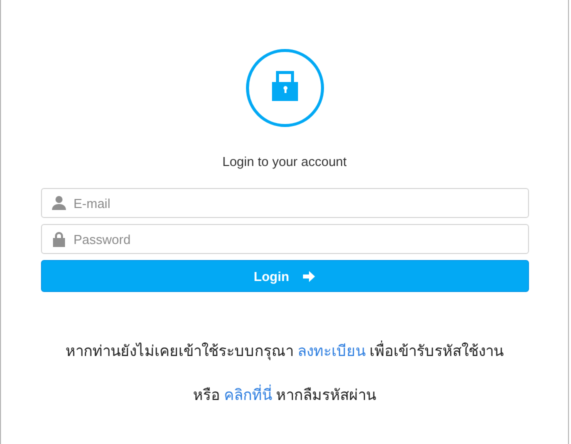  What do you see at coordinates (284, 395) in the screenshot?
I see `forgot-password-sentence: หรือ คลิกที่นี่ หากลืมรหัสผ่าน` at bounding box center [284, 395].